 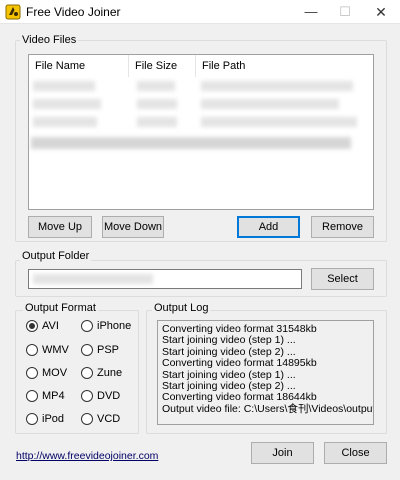 What do you see at coordinates (311, 12) in the screenshot?
I see `minimize-button: —` at bounding box center [311, 12].